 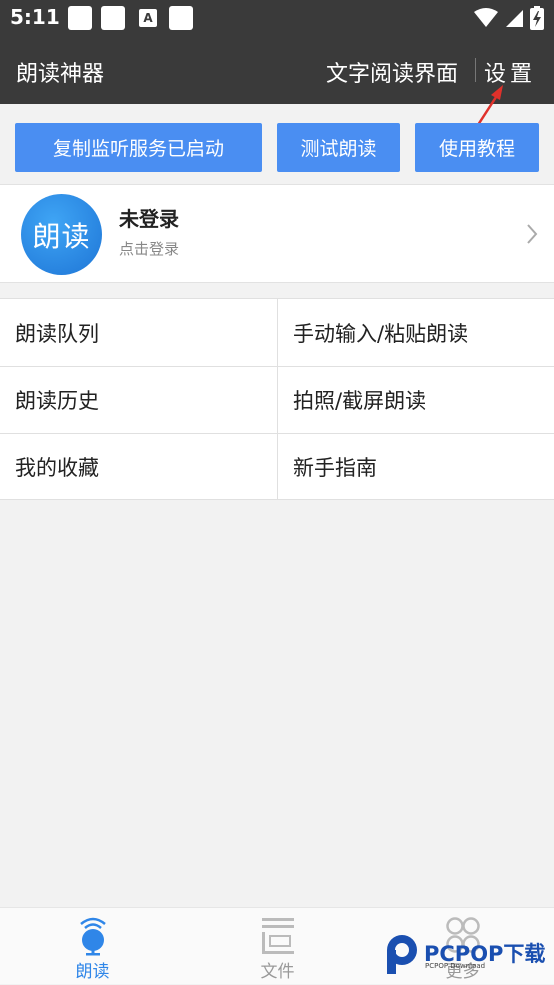 I want to click on app-title: 朗读神器, so click(x=60, y=74).